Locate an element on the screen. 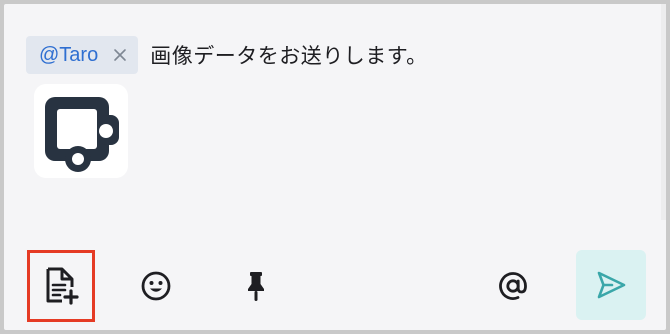 The image size is (670, 334). at-sign-icon is located at coordinates (513, 286).